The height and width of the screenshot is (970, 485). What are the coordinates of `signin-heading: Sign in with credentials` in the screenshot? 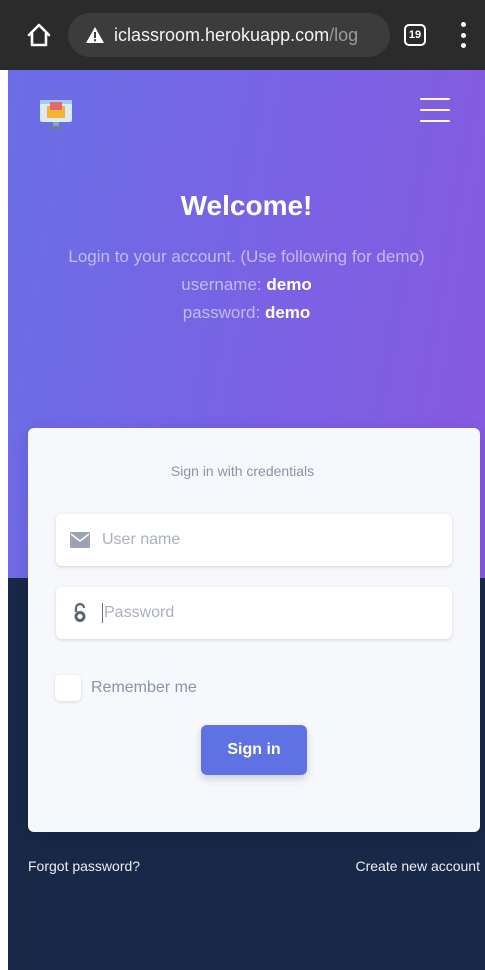 It's located at (242, 471).